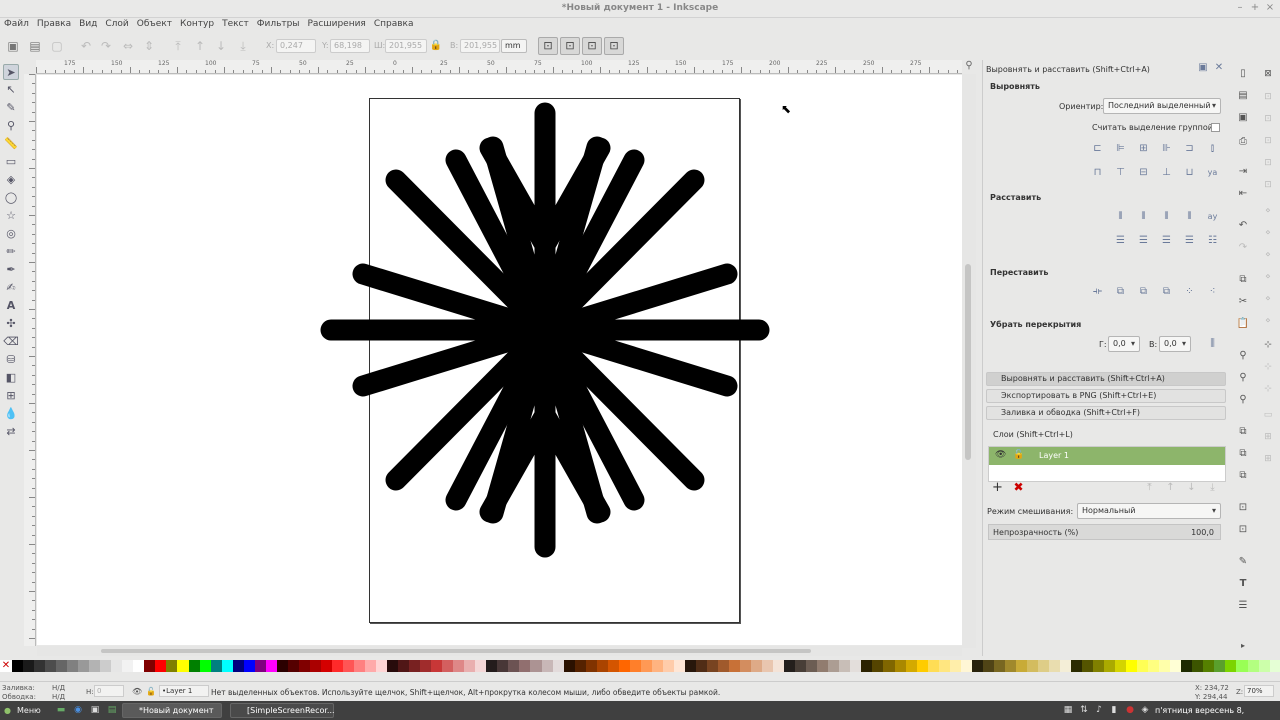  What do you see at coordinates (1097, 291) in the screenshot?
I see `exchange-positions-icon: ⟛` at bounding box center [1097, 291].